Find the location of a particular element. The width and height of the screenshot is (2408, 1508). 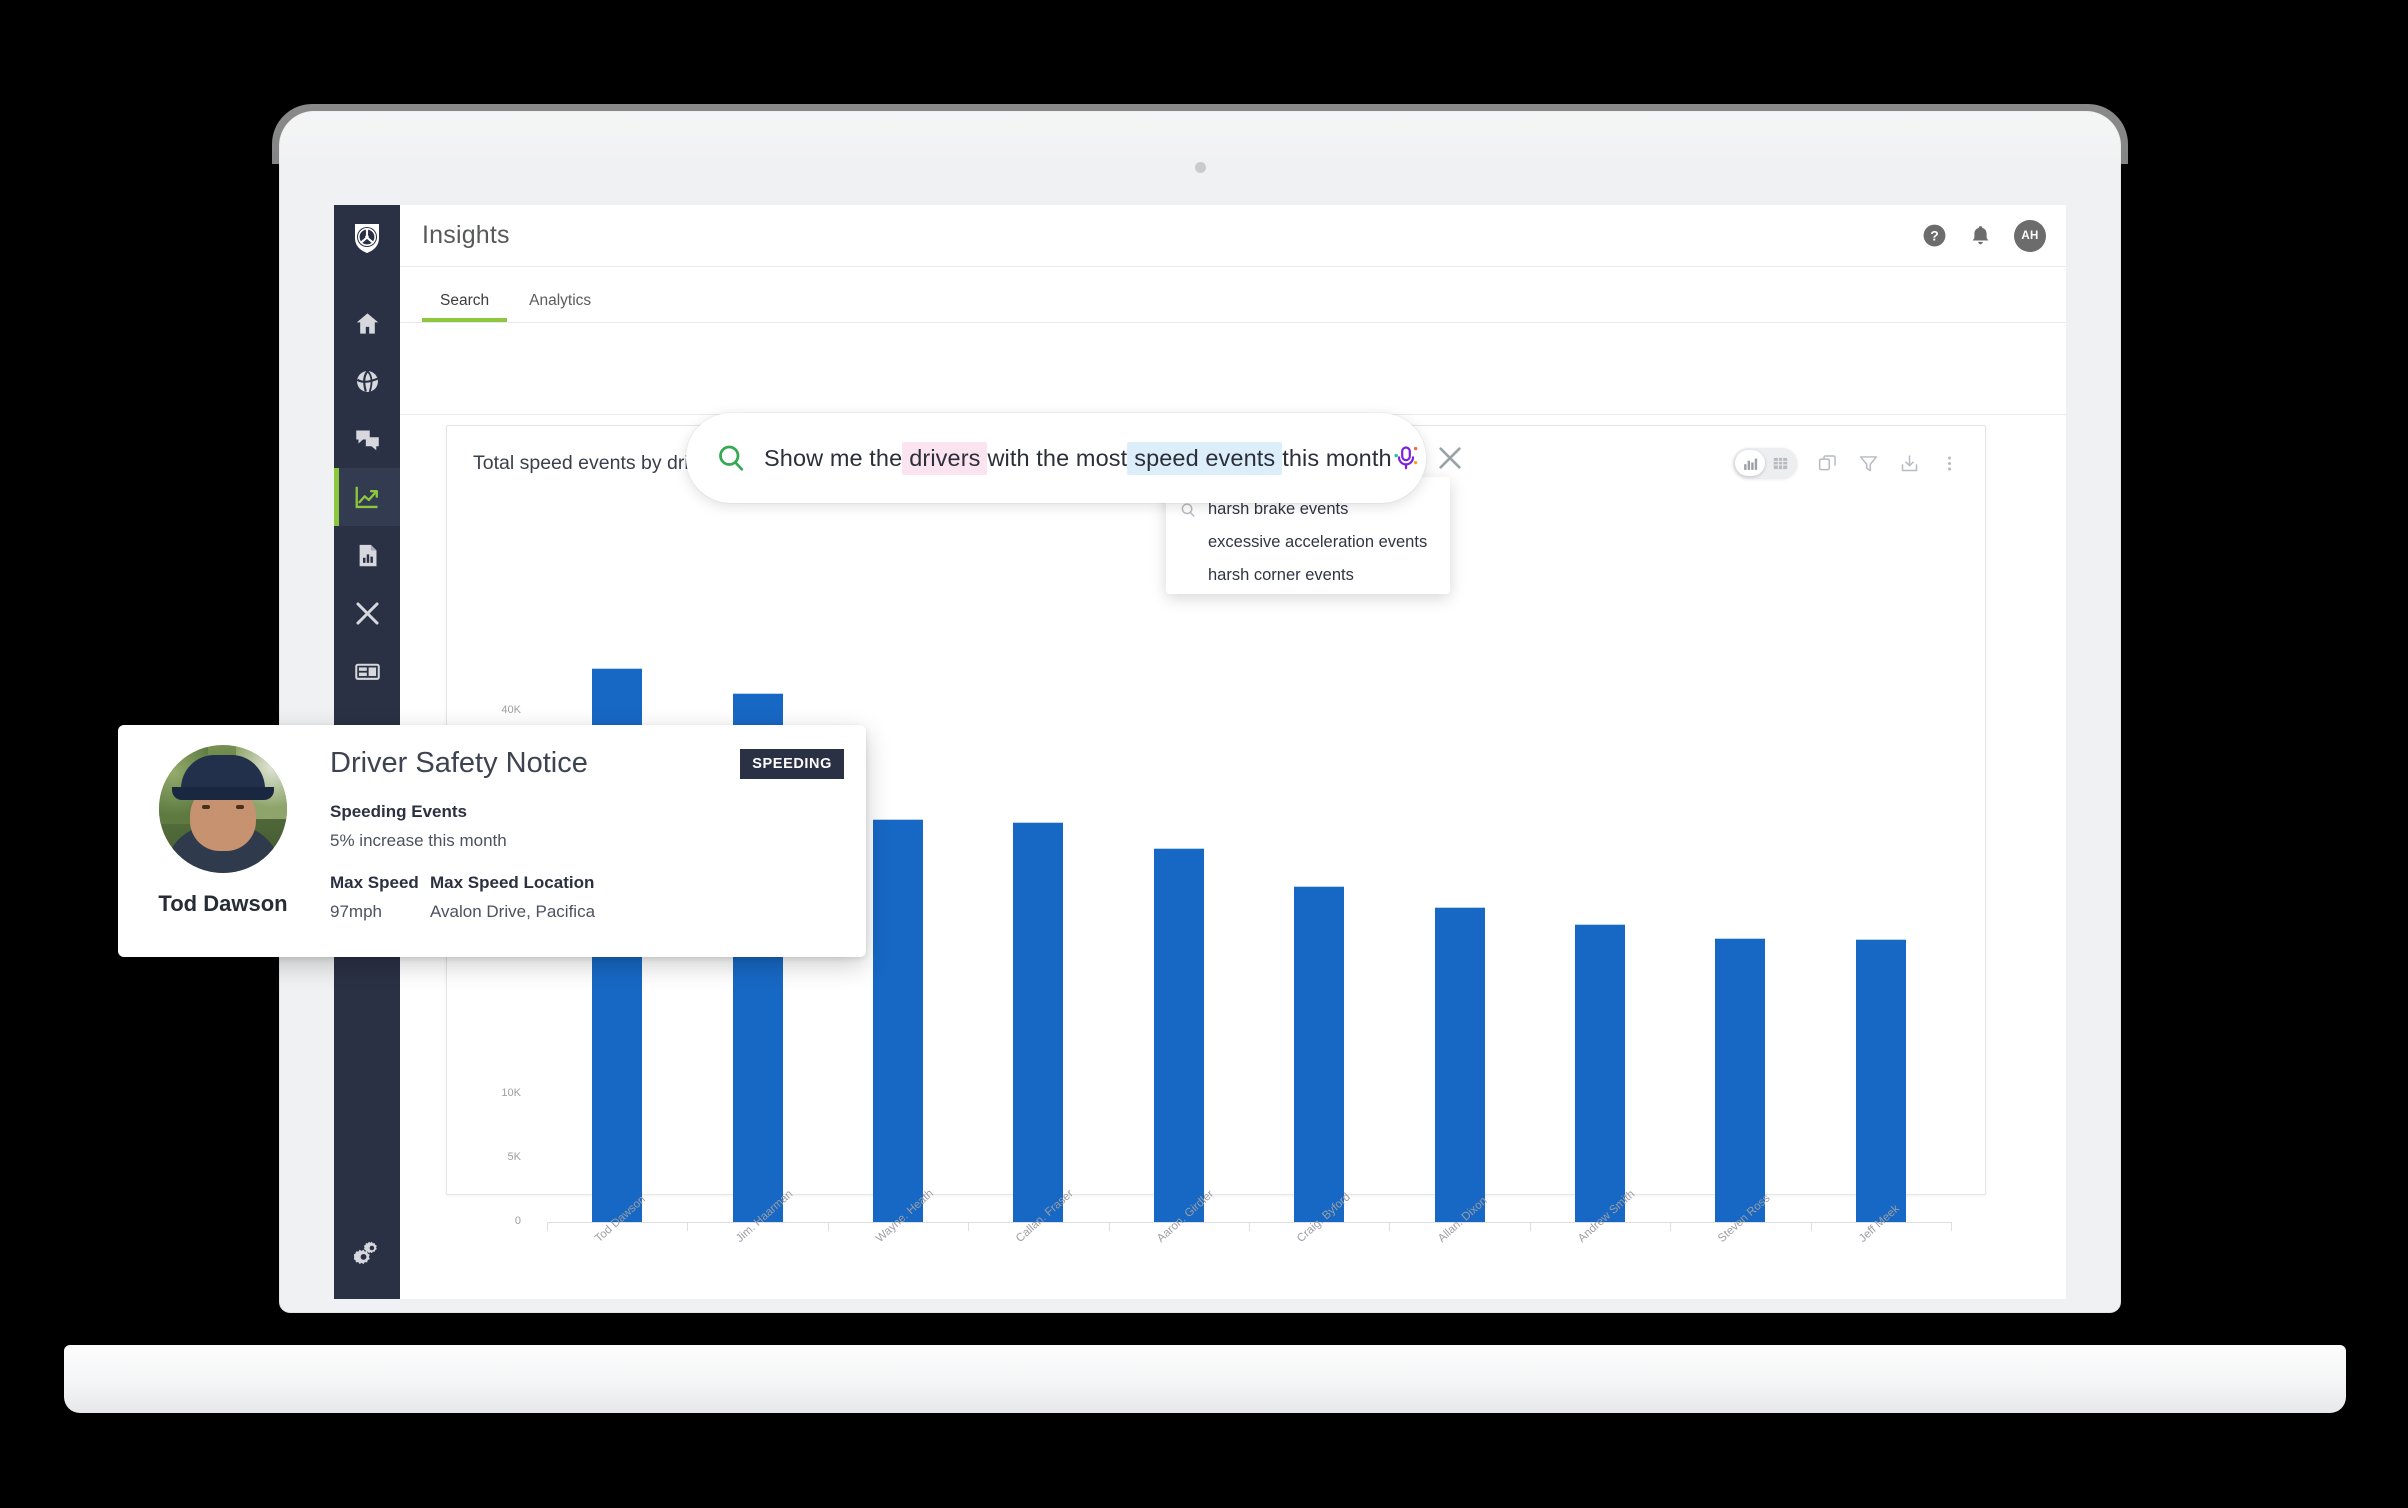

sidebar-item-tools is located at coordinates (367, 613).